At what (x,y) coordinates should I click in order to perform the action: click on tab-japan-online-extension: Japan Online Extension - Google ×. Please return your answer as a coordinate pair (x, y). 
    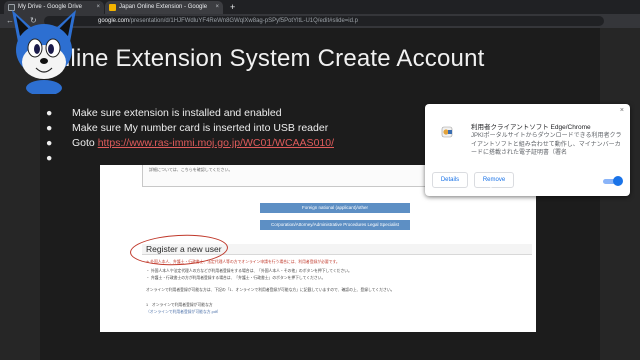
    Looking at the image, I should click on (164, 7).